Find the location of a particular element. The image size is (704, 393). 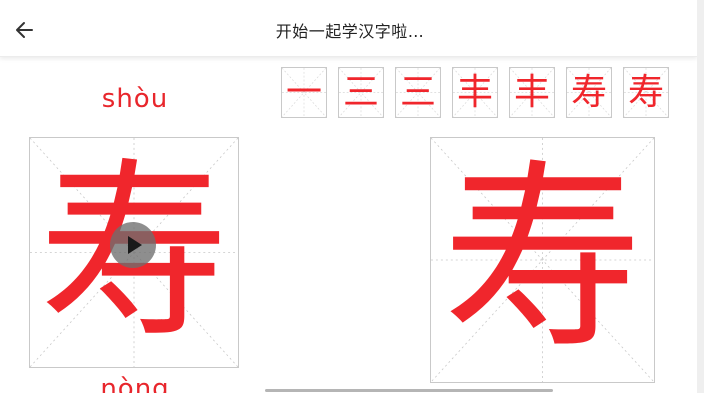

stroke-step-3: 三 is located at coordinates (418, 92).